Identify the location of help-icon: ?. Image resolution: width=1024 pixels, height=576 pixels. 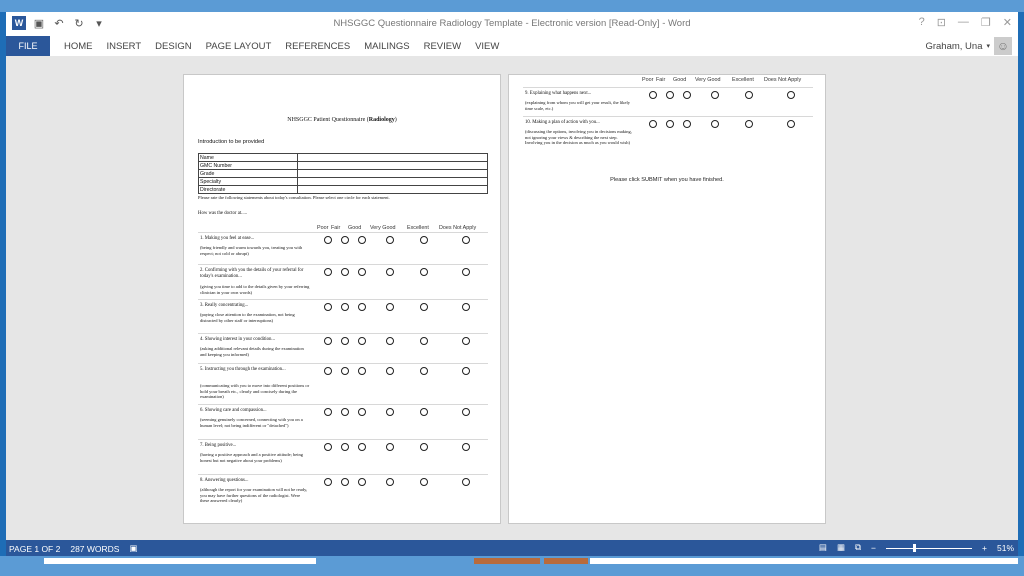
(922, 22).